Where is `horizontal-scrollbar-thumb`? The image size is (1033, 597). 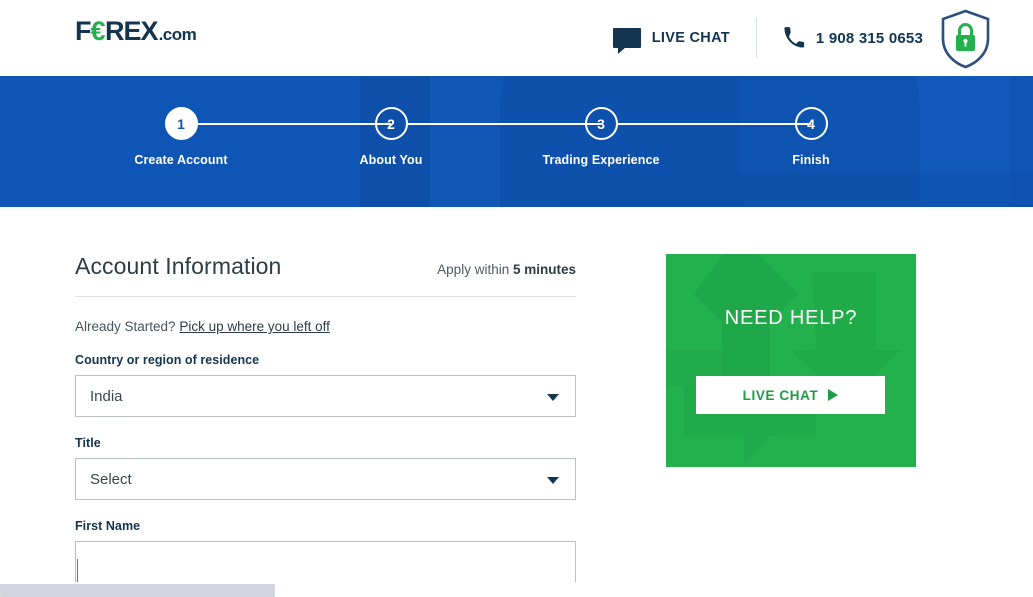
horizontal-scrollbar-thumb is located at coordinates (137, 590).